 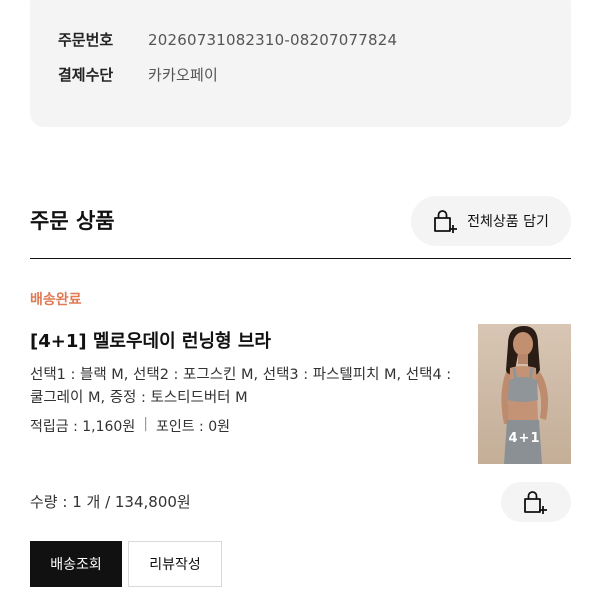 I want to click on write-review-button: 리뷰작성, so click(x=175, y=564).